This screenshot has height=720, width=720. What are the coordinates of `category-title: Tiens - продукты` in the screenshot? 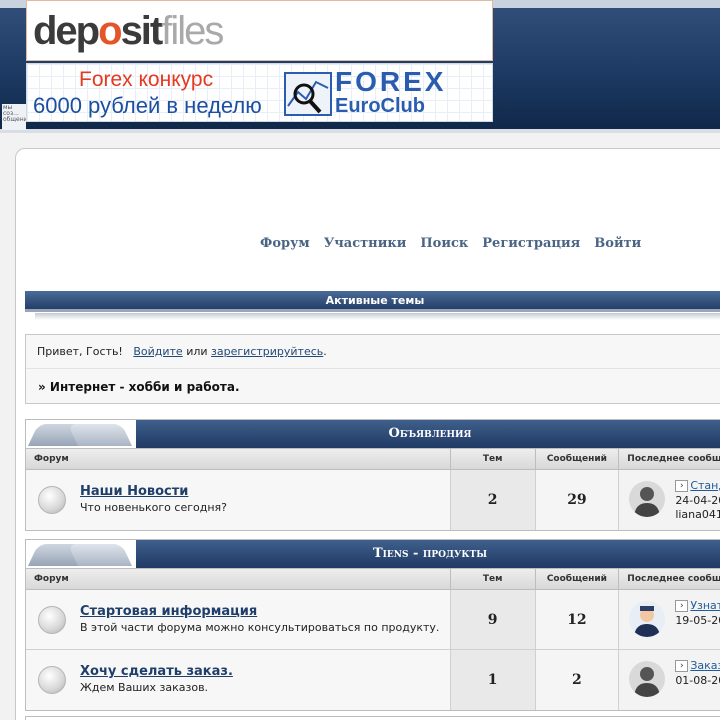 It's located at (428, 554).